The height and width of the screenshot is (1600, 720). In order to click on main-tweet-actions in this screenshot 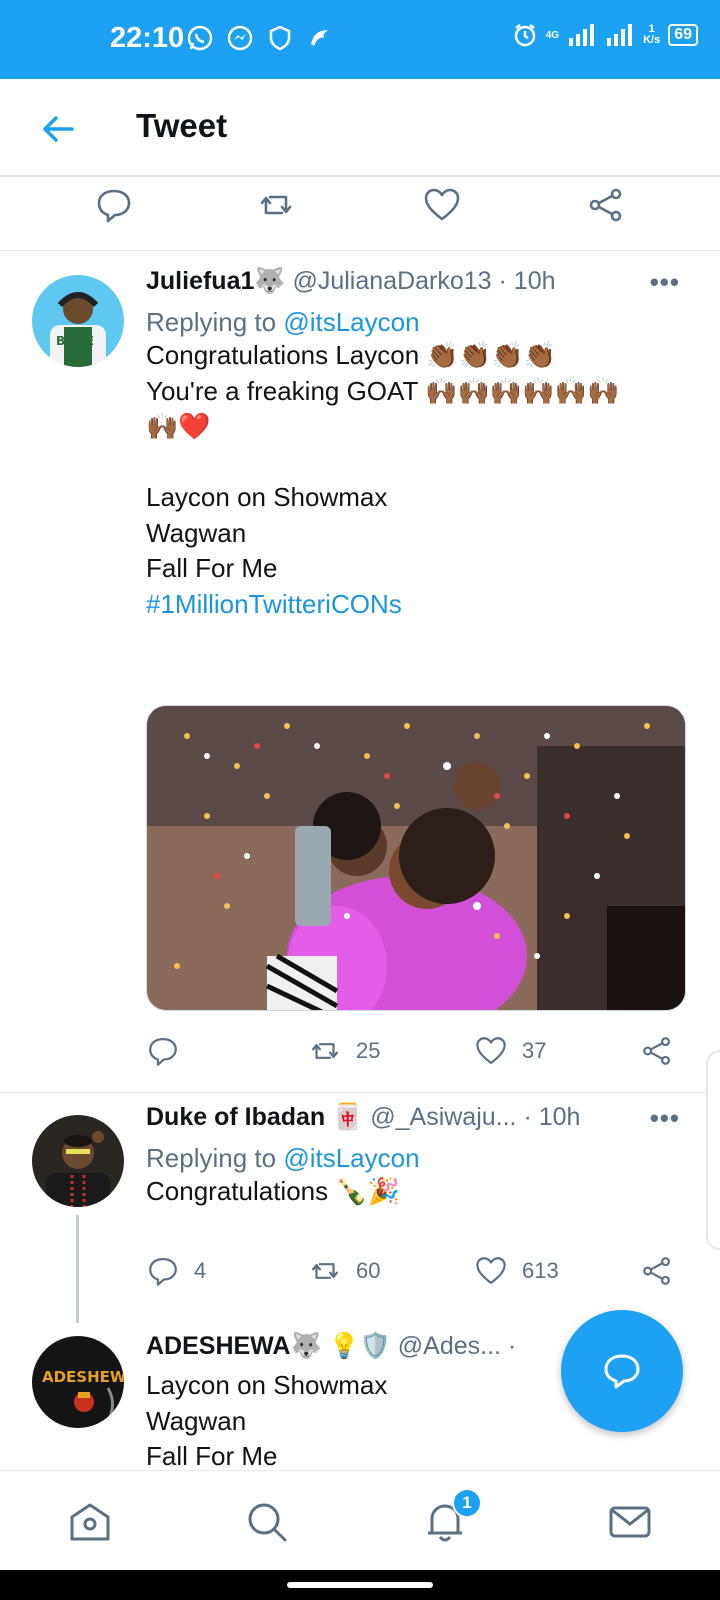, I will do `click(360, 214)`.